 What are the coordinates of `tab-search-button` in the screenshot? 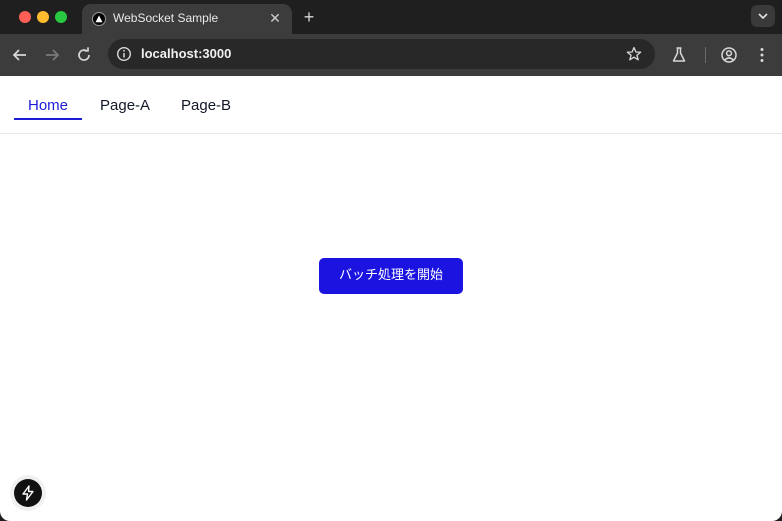 It's located at (763, 16).